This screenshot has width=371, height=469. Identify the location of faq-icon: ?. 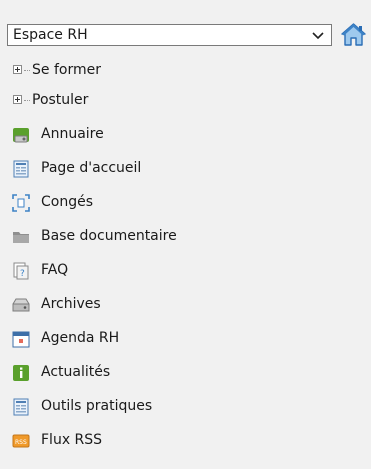
(21, 271).